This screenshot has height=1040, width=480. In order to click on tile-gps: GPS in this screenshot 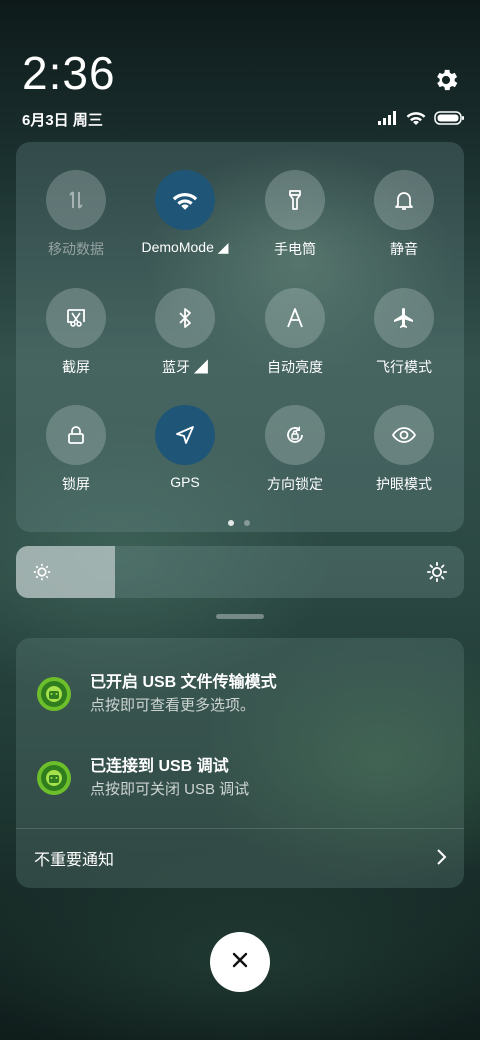, I will do `click(185, 447)`.